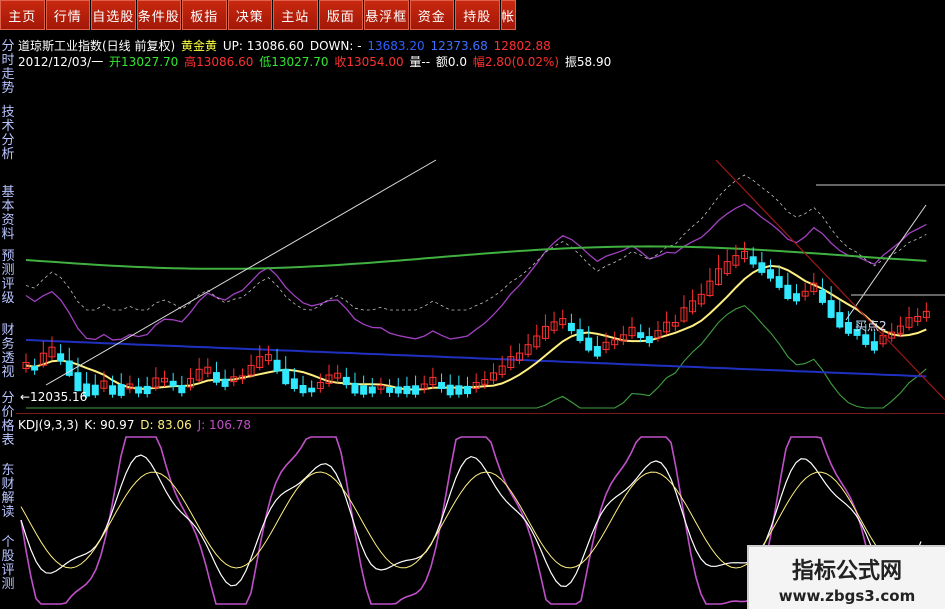 Image resolution: width=945 pixels, height=609 pixels. Describe the element at coordinates (294, 62) in the screenshot. I see `low-value: 低13027.70` at that location.